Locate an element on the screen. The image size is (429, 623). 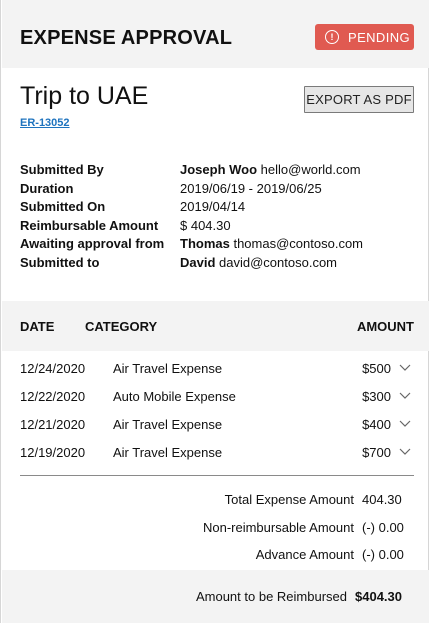
trip-title: Trip to UAE is located at coordinates (84, 96).